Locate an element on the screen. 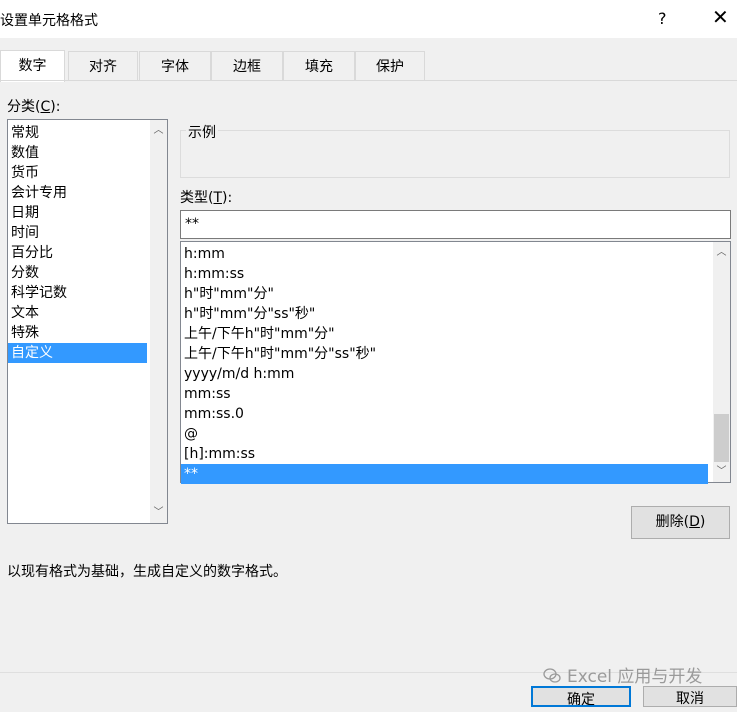  category-item-accounting: 会计专用 is located at coordinates (77, 193).